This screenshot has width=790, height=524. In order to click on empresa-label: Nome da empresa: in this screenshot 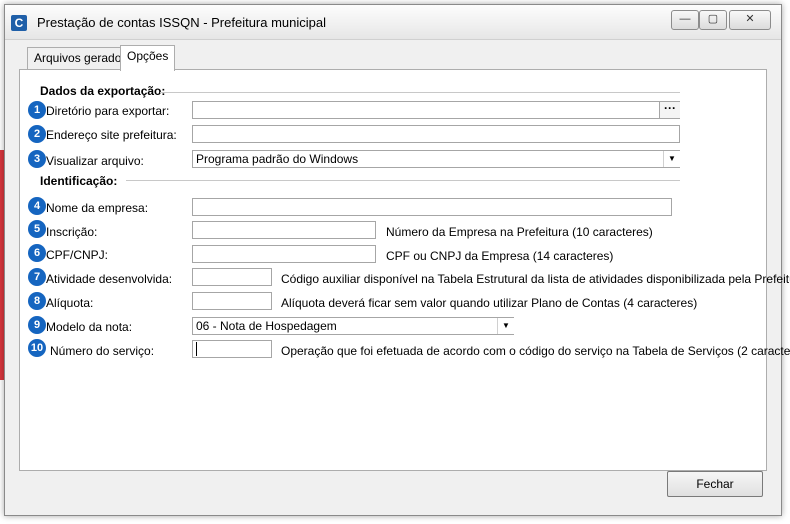, I will do `click(97, 208)`.